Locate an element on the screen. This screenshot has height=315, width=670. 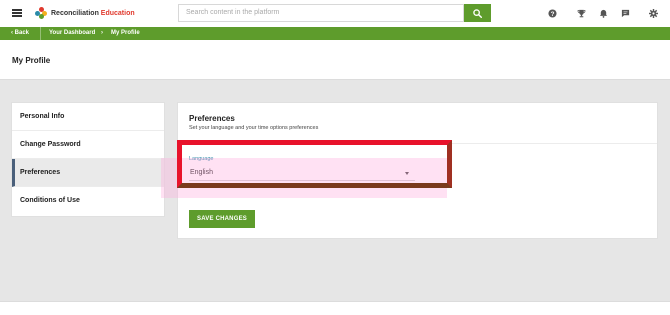
chevron-right-icon: › is located at coordinates (102, 33).